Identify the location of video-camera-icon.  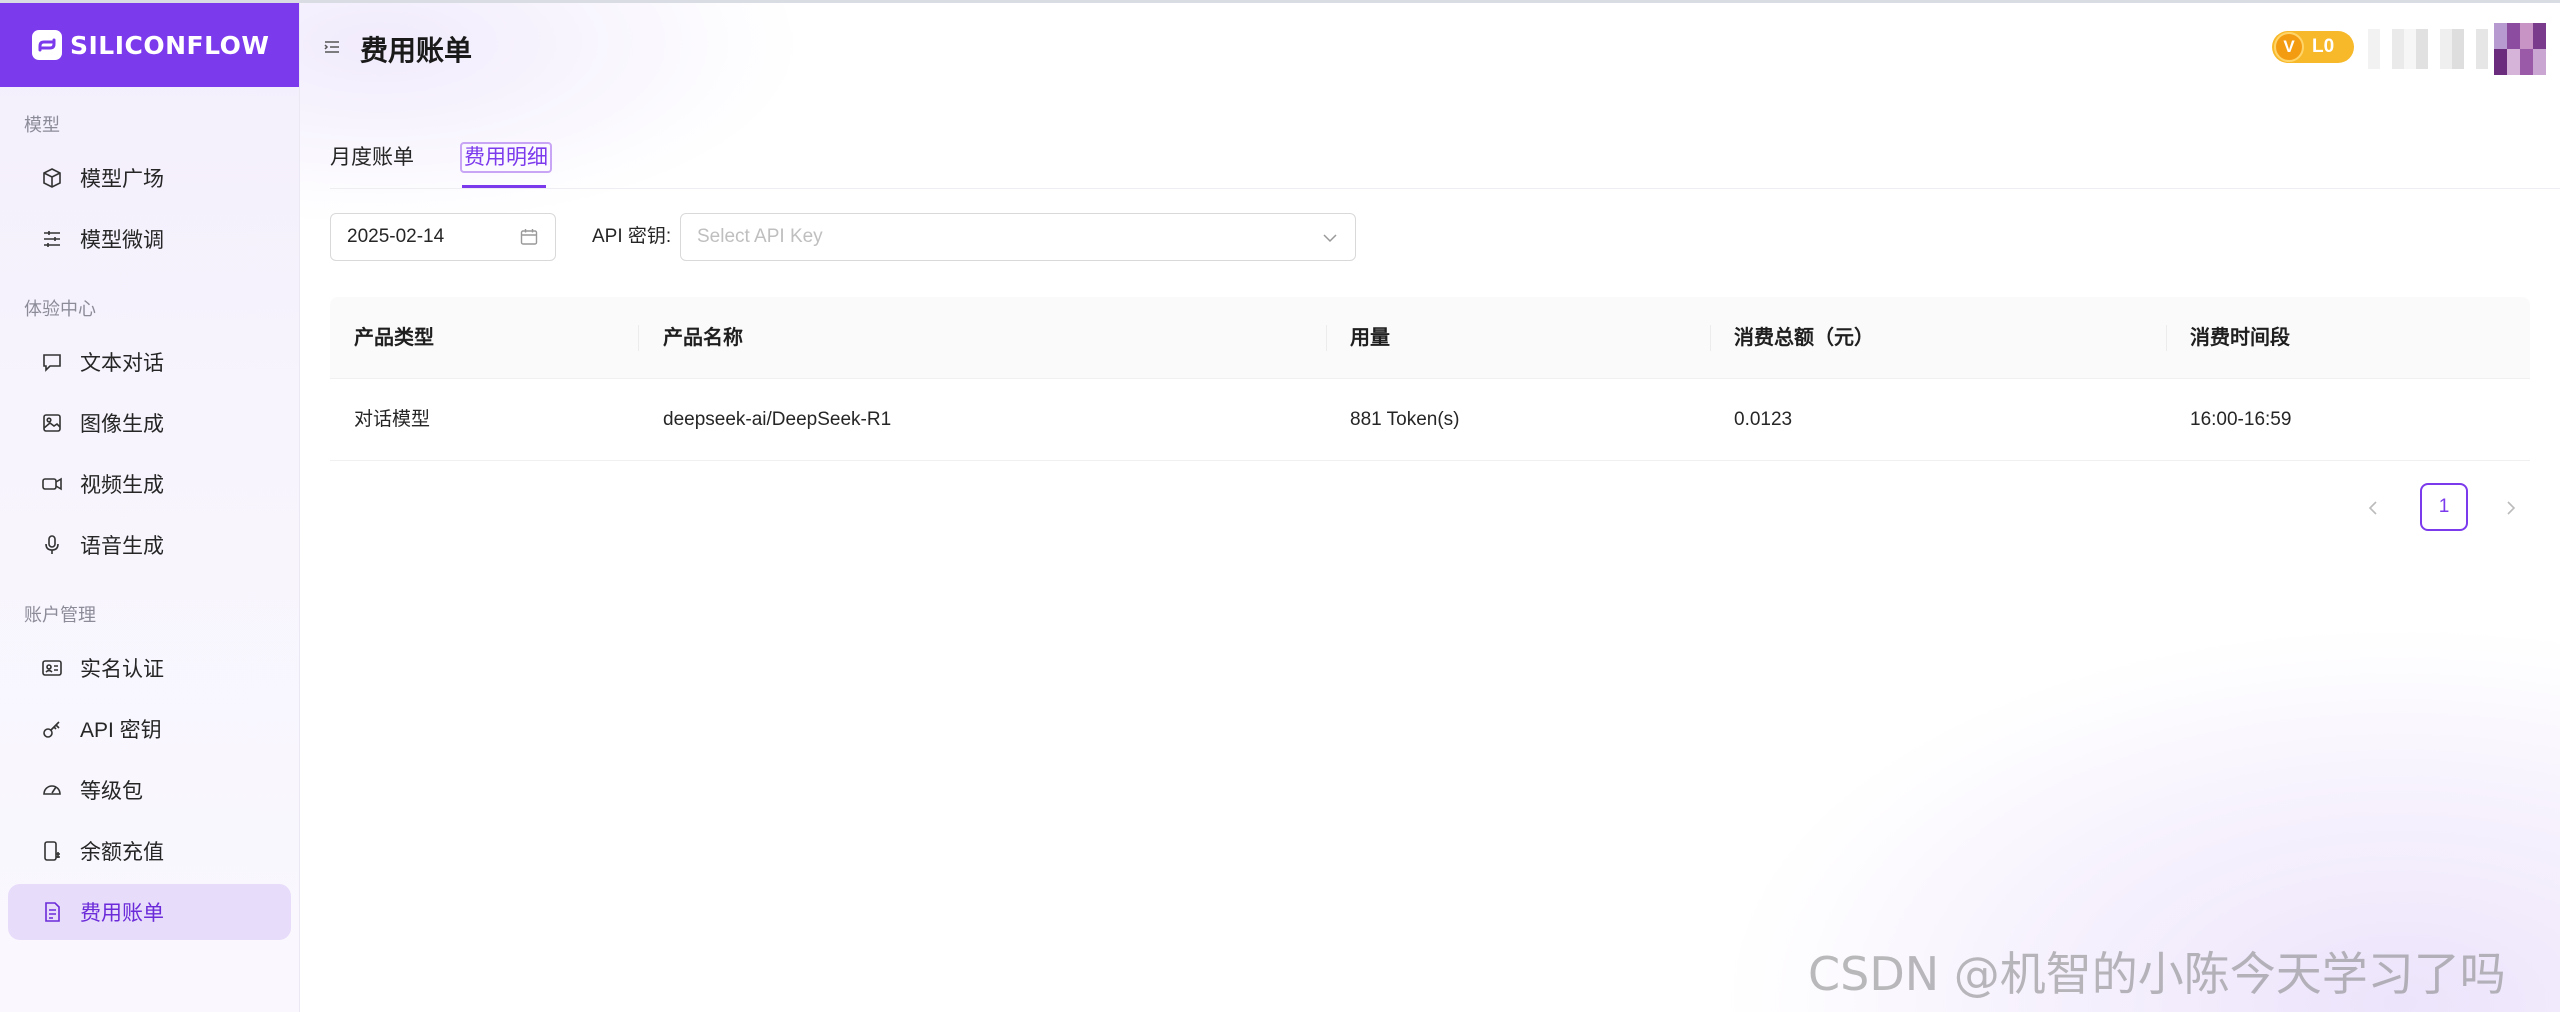
(52, 484).